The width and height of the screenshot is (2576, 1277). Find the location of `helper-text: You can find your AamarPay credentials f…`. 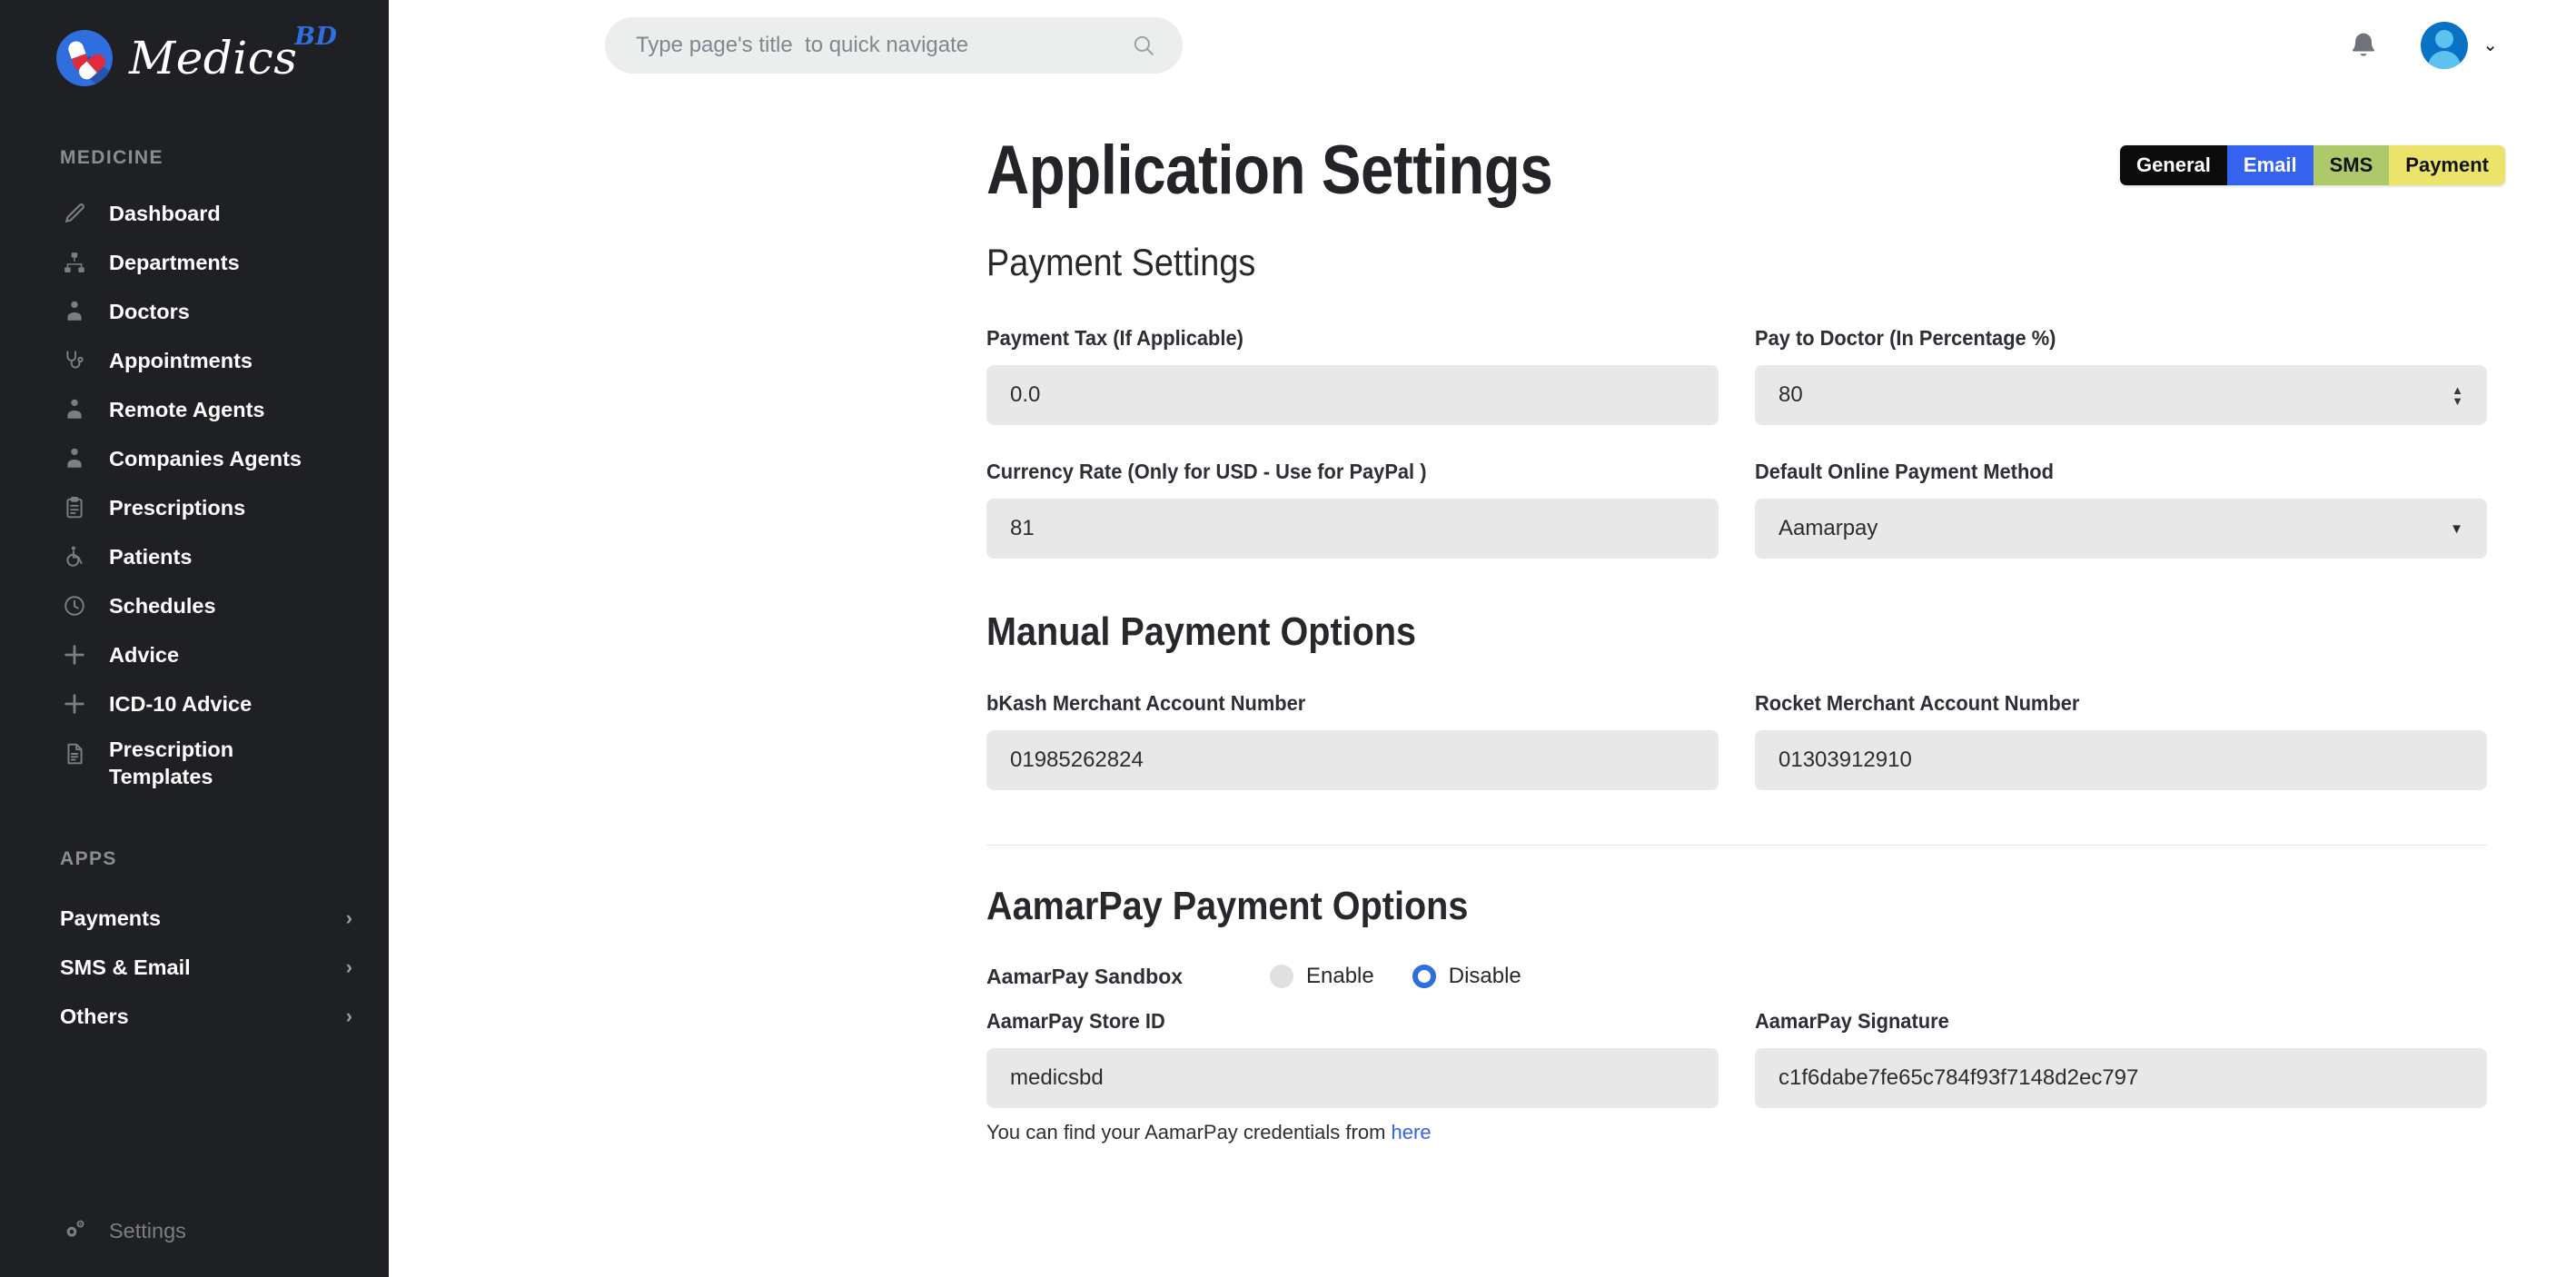

helper-text: You can find your AamarPay credentials f… is located at coordinates (1189, 1132).